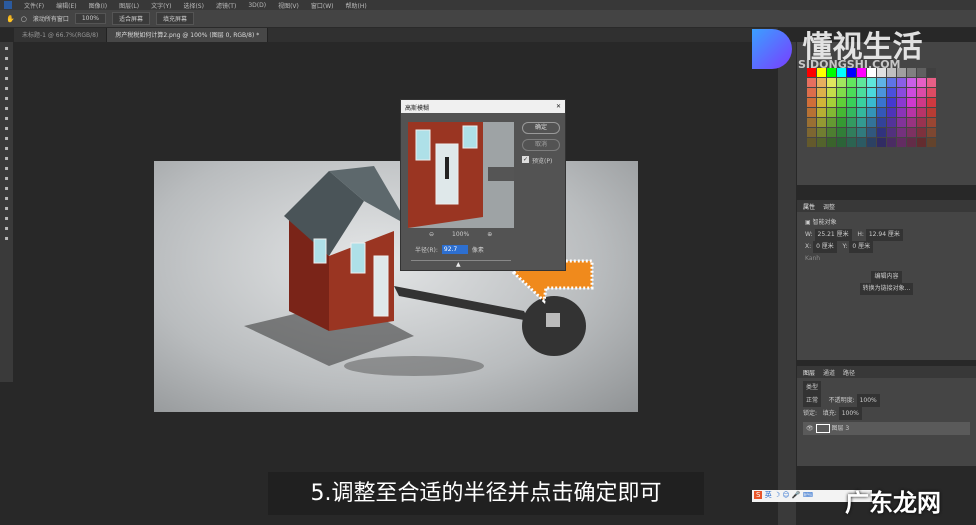 Image resolution: width=976 pixels, height=525 pixels. Describe the element at coordinates (886, 428) in the screenshot. I see `layer-row: 👁 图层 3` at that location.